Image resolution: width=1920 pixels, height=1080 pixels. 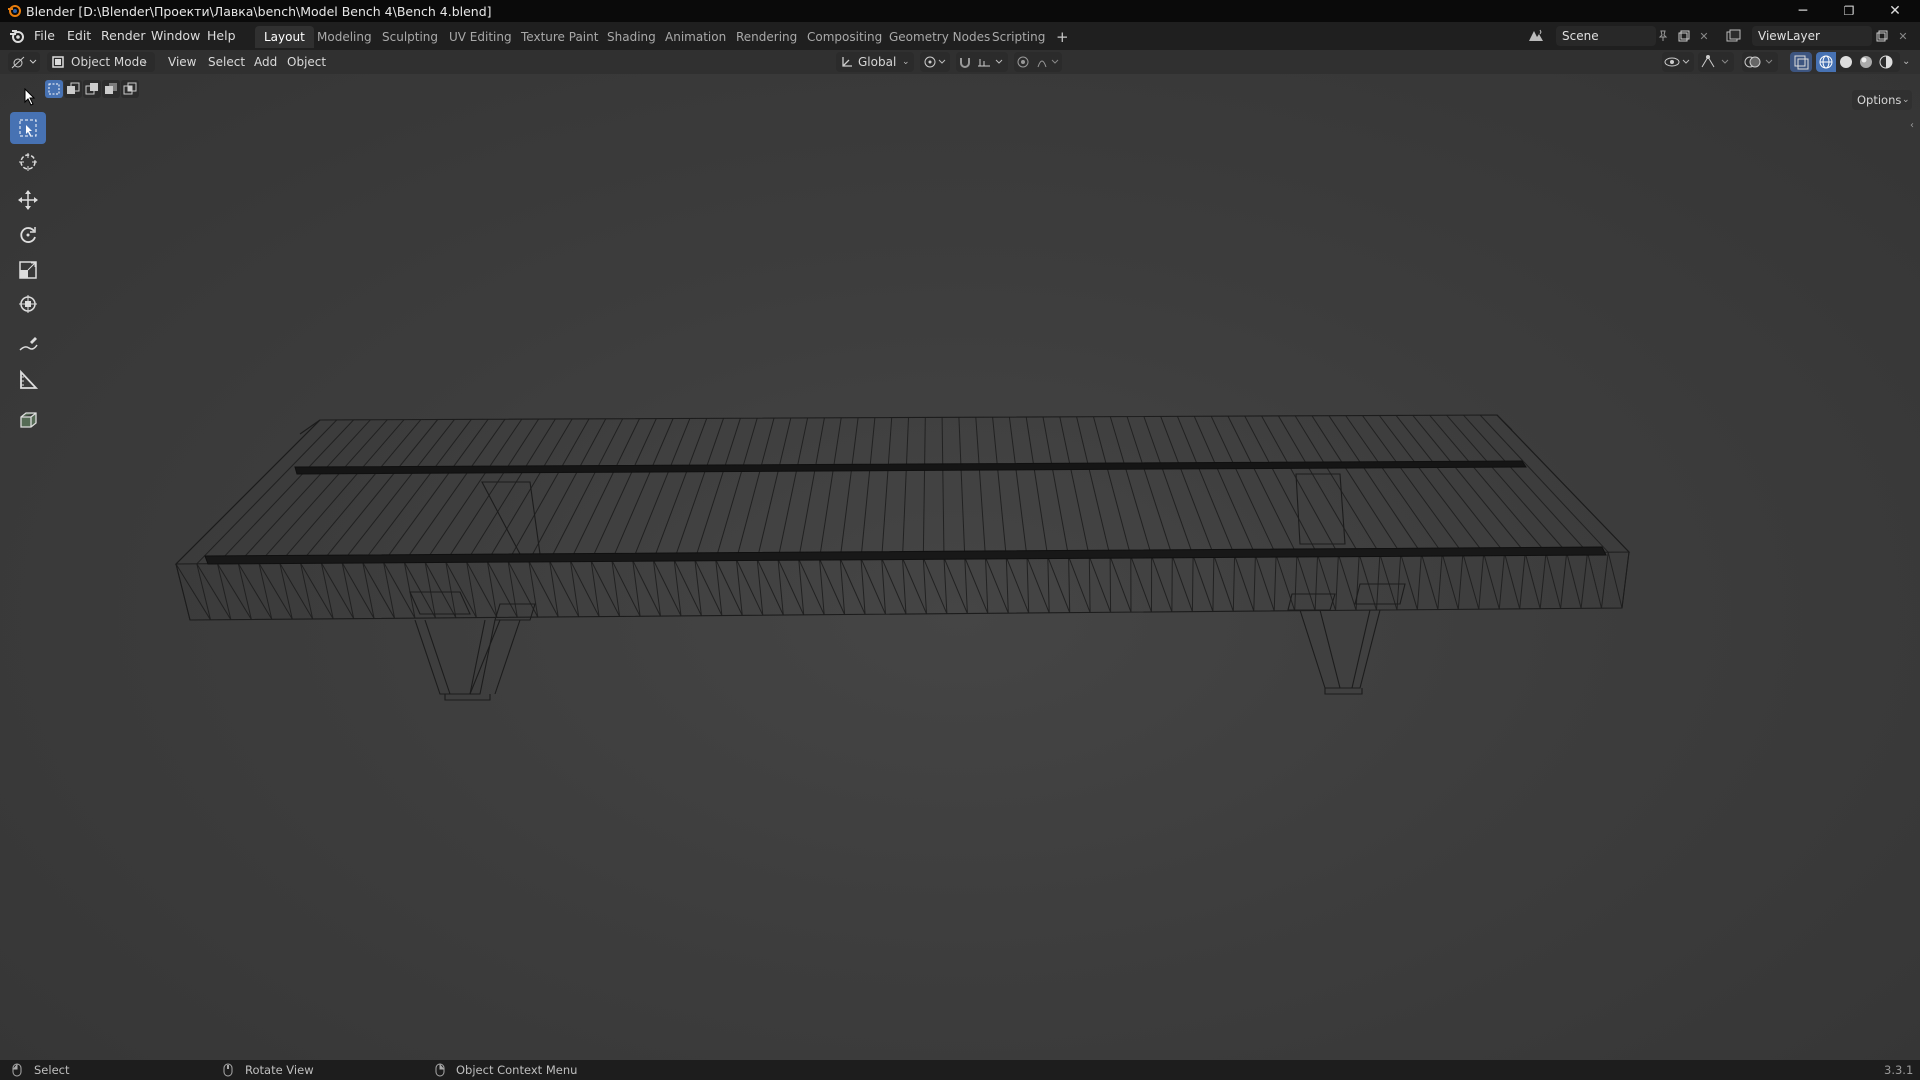 What do you see at coordinates (17, 36) in the screenshot?
I see `blender-menu-icon` at bounding box center [17, 36].